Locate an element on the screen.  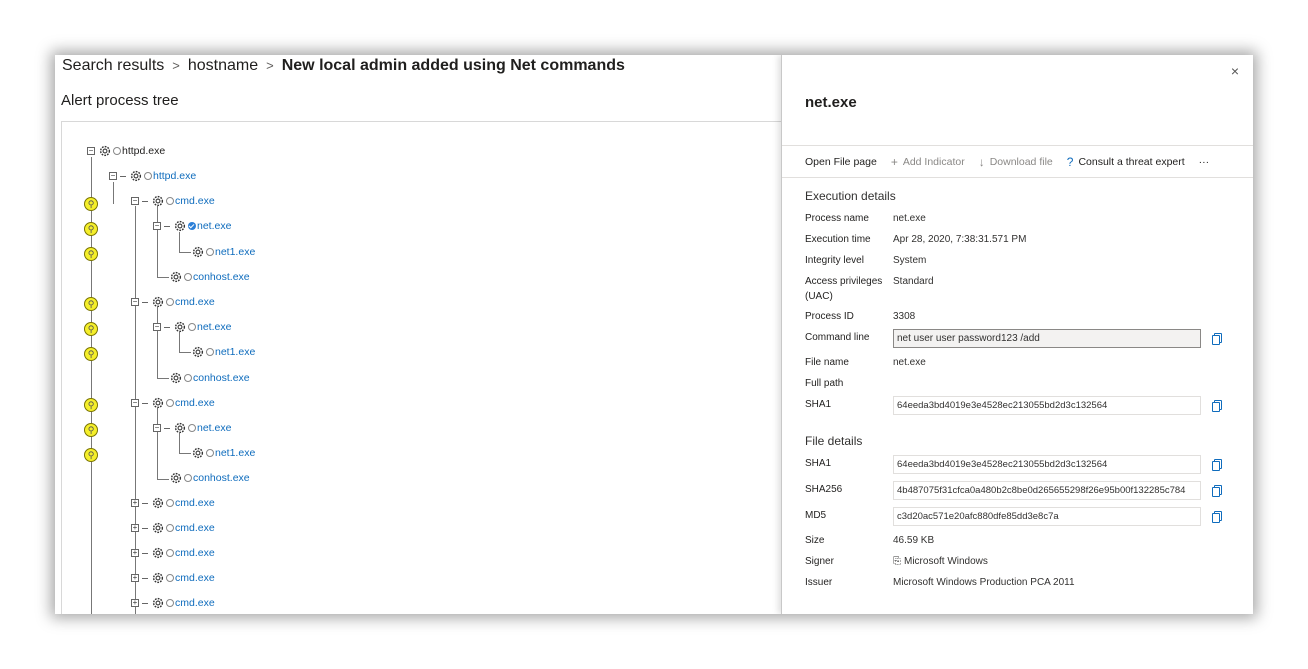
consult-expert-button: ? Consult a threat expert is located at coordinates (1126, 162).